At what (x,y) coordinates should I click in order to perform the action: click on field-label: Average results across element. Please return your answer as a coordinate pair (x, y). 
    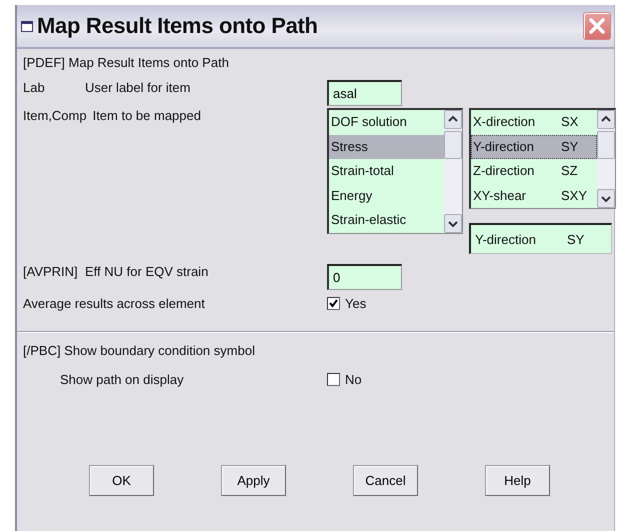
    Looking at the image, I should click on (114, 303).